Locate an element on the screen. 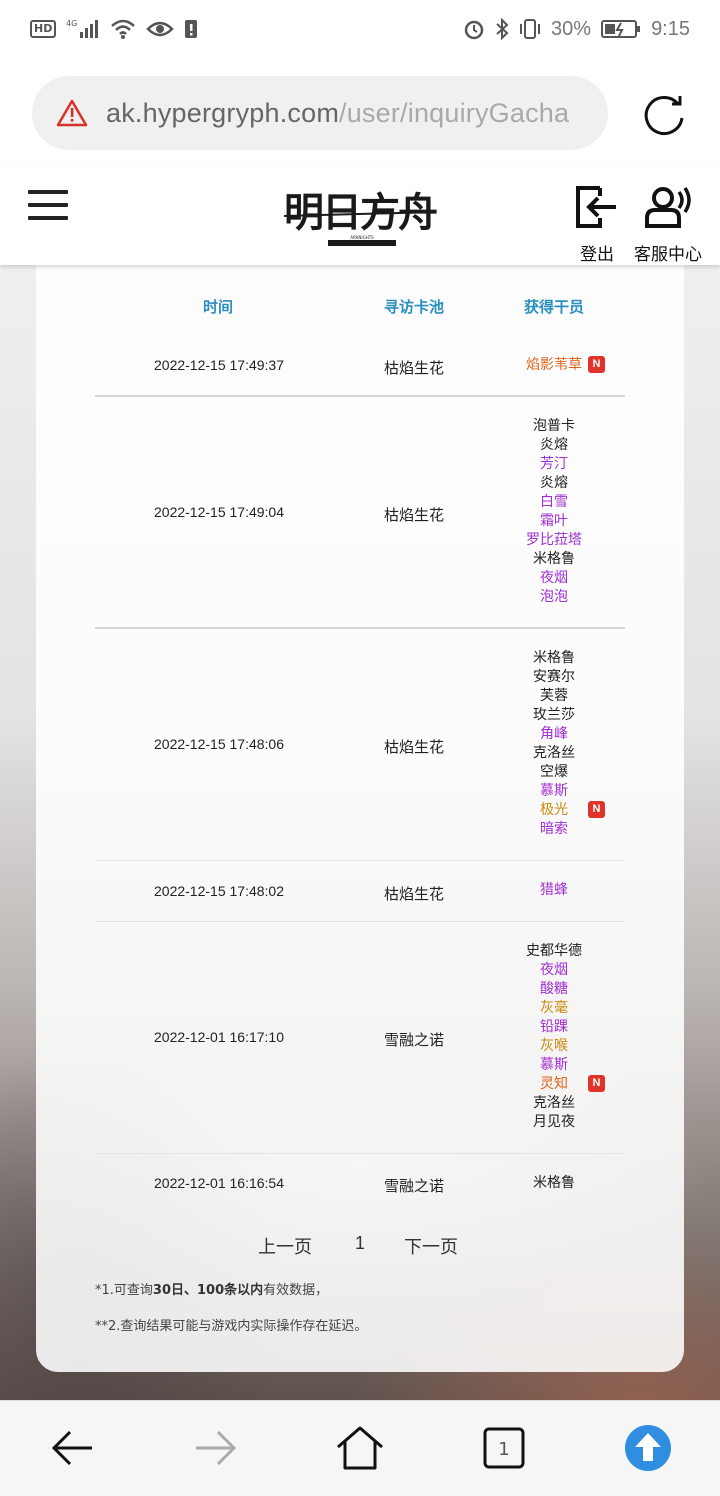 The width and height of the screenshot is (720, 1496). operator-name-text: 玫兰莎 is located at coordinates (554, 715).